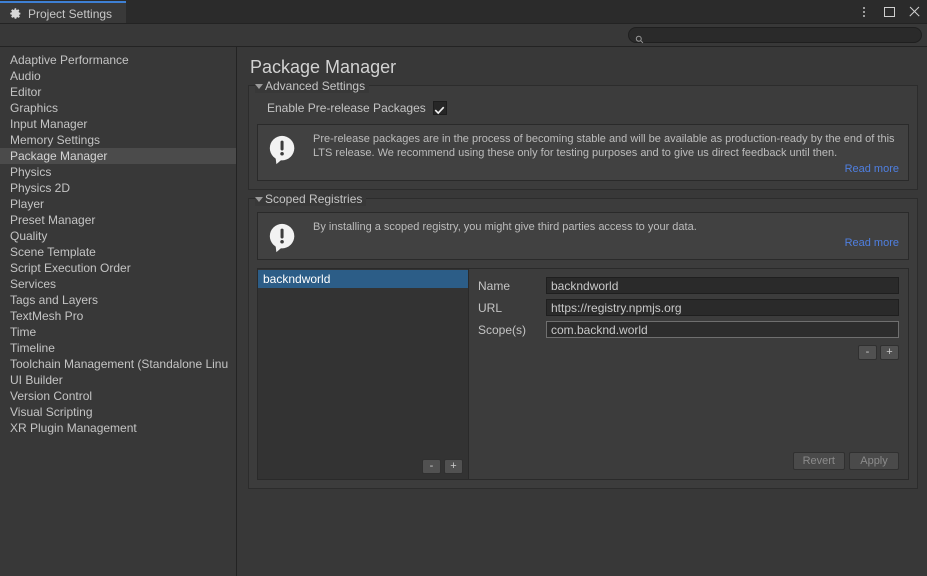 The image size is (927, 576). I want to click on sidebar-item-memory-settings: Memory Settings, so click(118, 140).